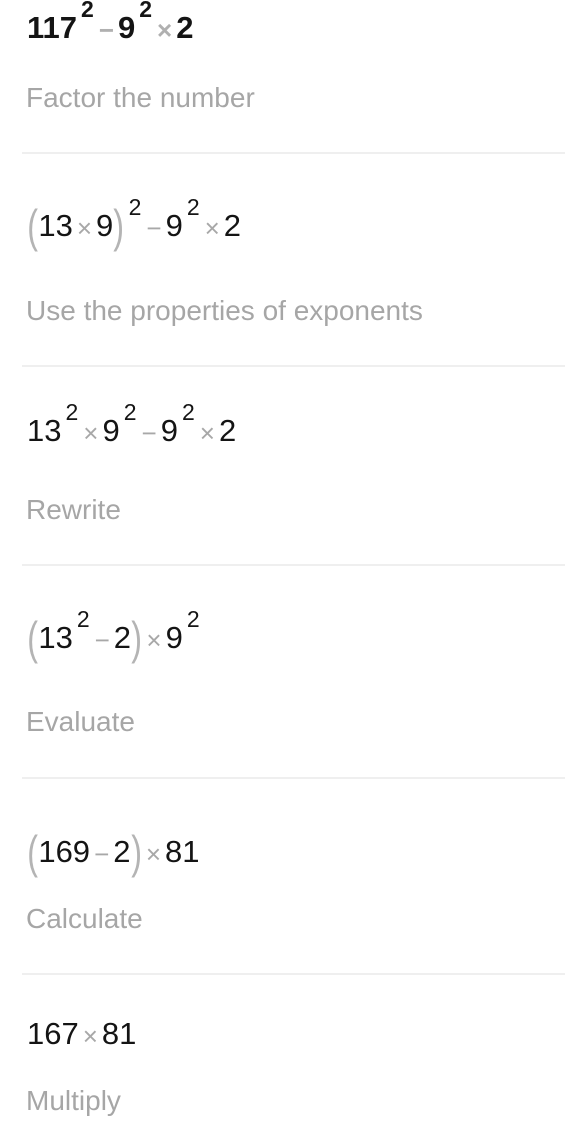  Describe the element at coordinates (84, 918) in the screenshot. I see `step-description: Calculate` at that location.